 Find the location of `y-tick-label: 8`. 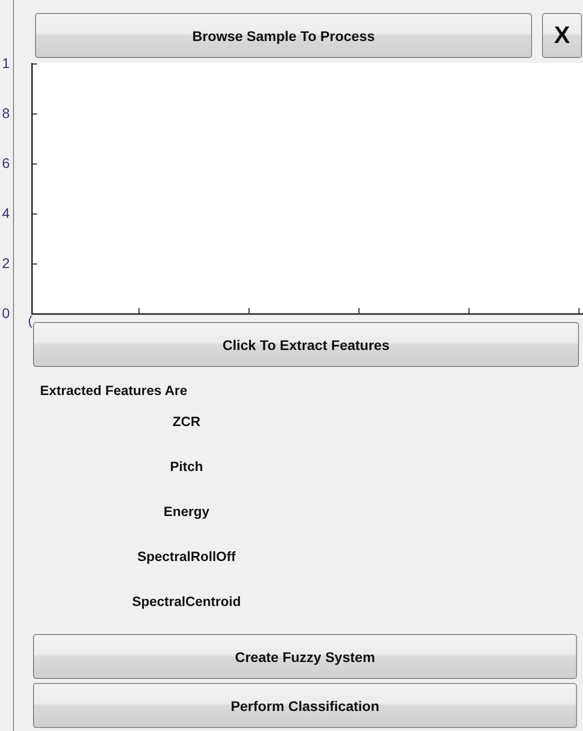

y-tick-label: 8 is located at coordinates (6, 113).